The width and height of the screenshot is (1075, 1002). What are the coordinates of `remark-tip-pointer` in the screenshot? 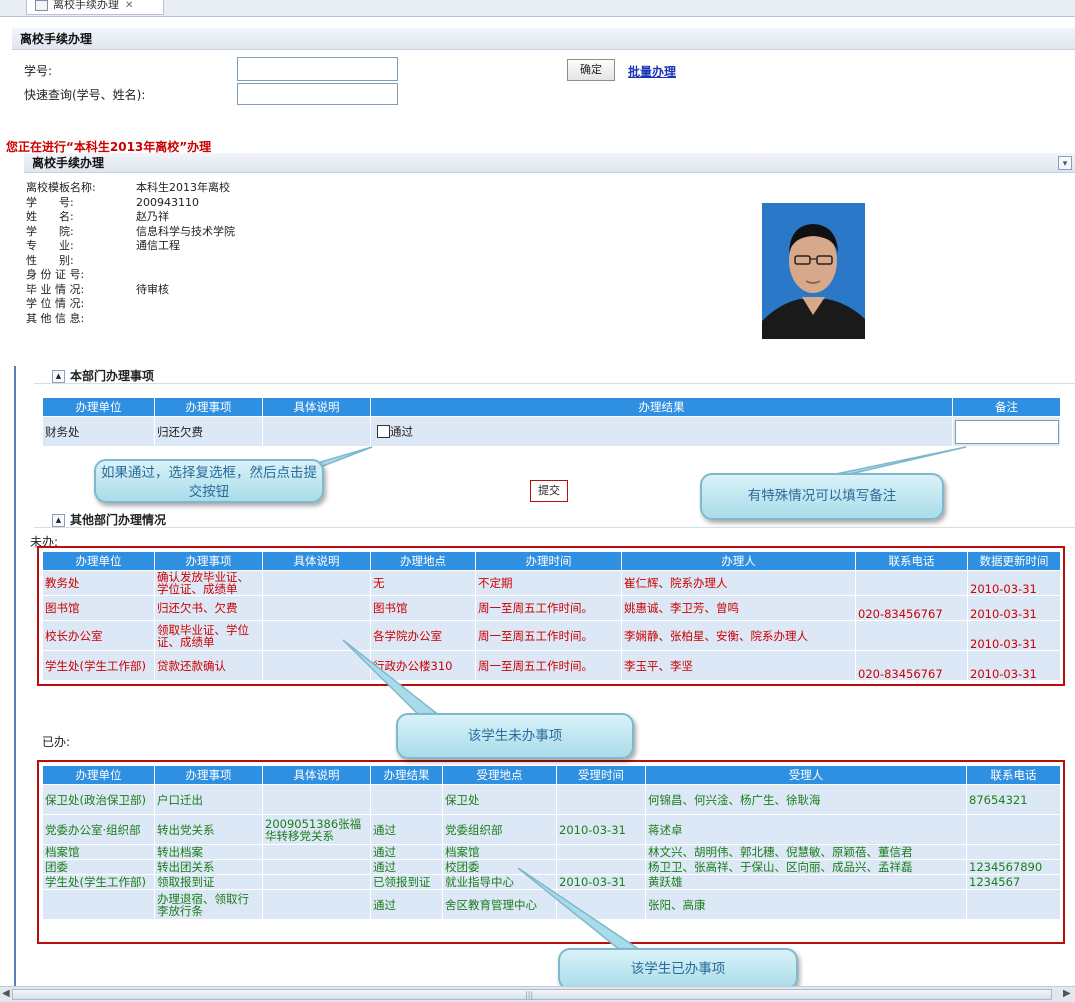 It's located at (901, 460).